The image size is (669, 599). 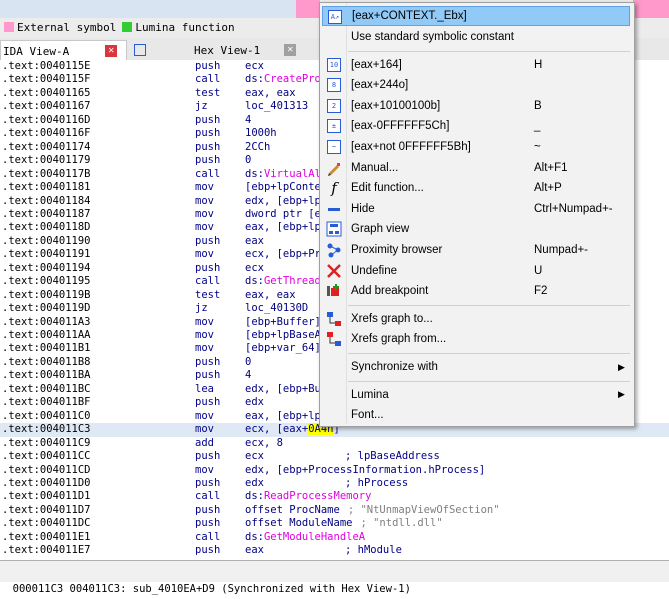 What do you see at coordinates (401, 523) in the screenshot?
I see `string-comment: ; "ntdll.dll"` at bounding box center [401, 523].